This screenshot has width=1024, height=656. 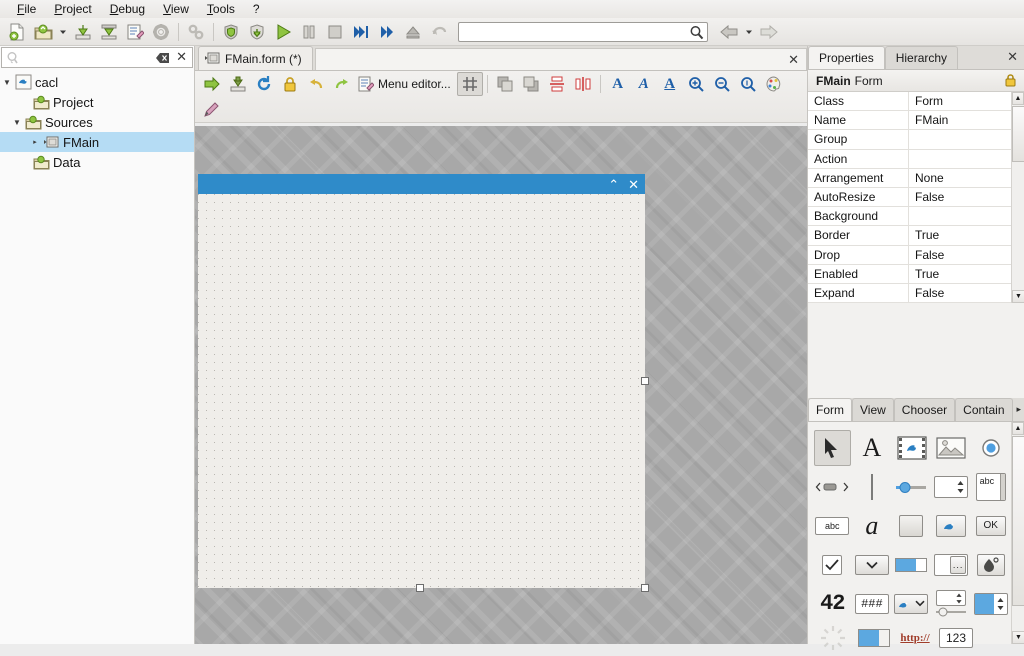 I want to click on table-row: Class Form, so click(x=916, y=102).